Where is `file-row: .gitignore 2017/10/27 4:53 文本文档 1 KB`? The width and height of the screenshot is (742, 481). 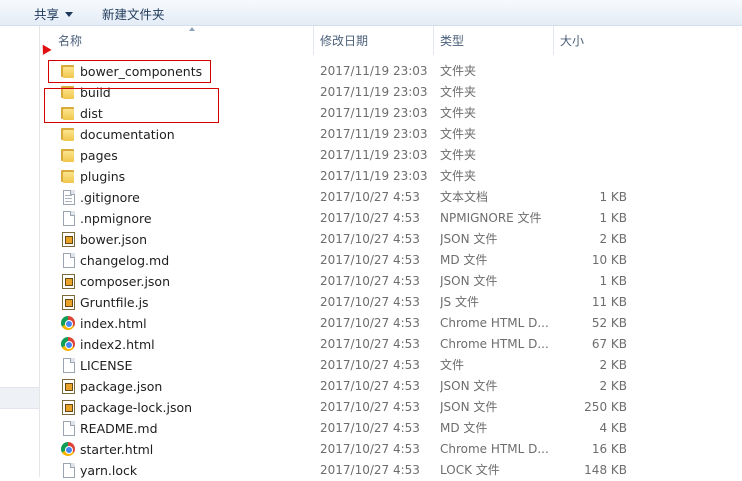 file-row: .gitignore 2017/10/27 4:53 文本文档 1 KB is located at coordinates (391, 197).